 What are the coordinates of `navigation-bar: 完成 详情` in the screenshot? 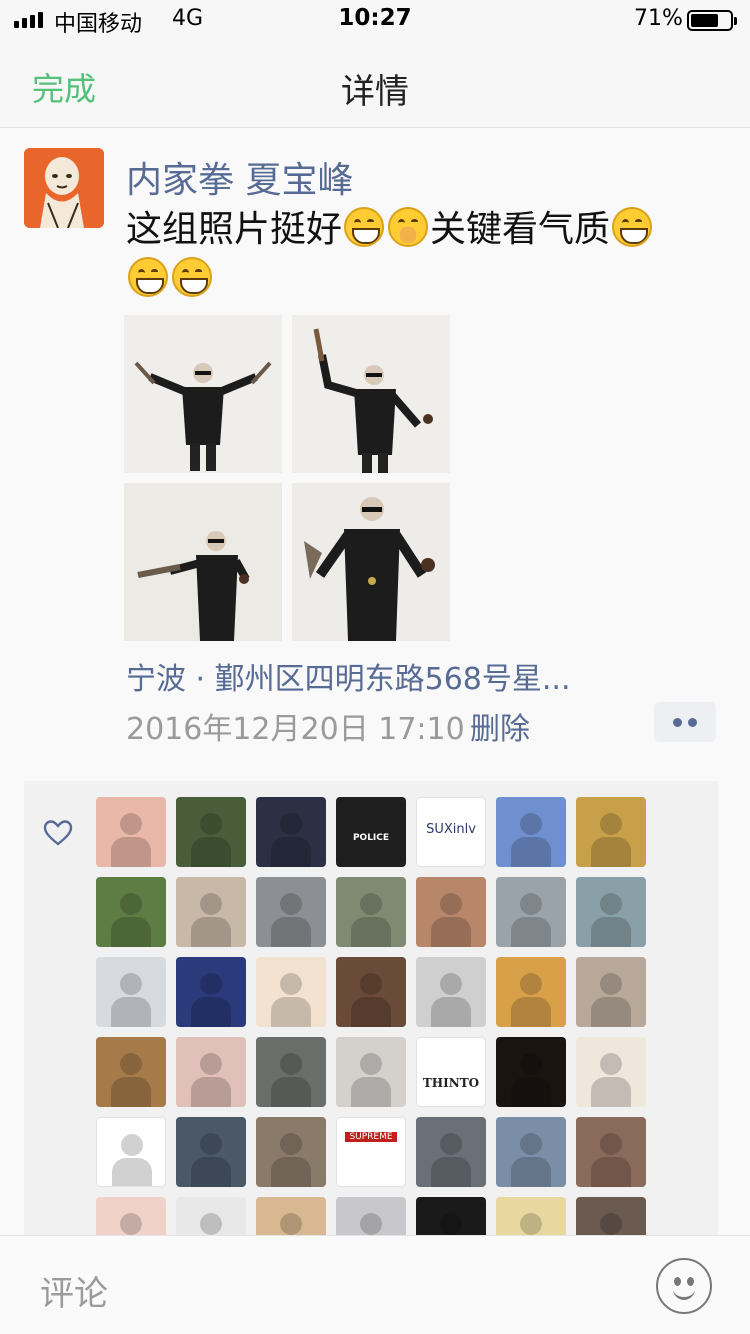 It's located at (375, 84).